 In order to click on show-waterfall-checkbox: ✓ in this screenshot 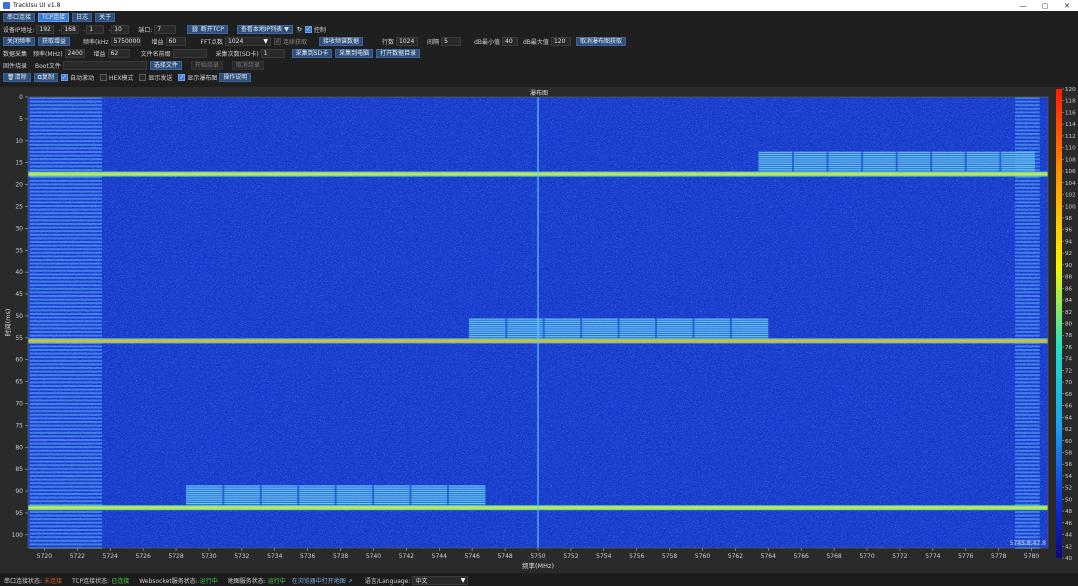, I will do `click(182, 77)`.